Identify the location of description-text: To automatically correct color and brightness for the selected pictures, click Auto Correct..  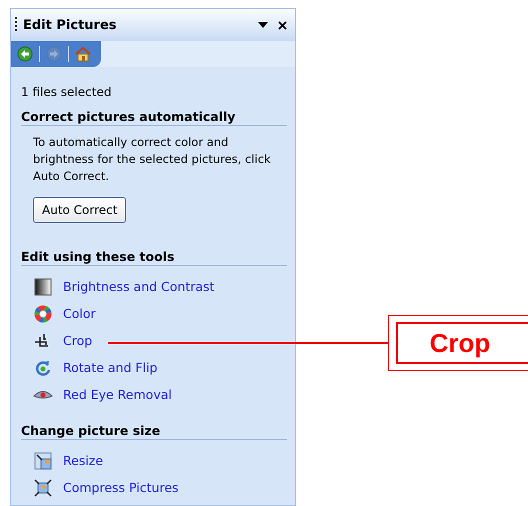
(152, 159).